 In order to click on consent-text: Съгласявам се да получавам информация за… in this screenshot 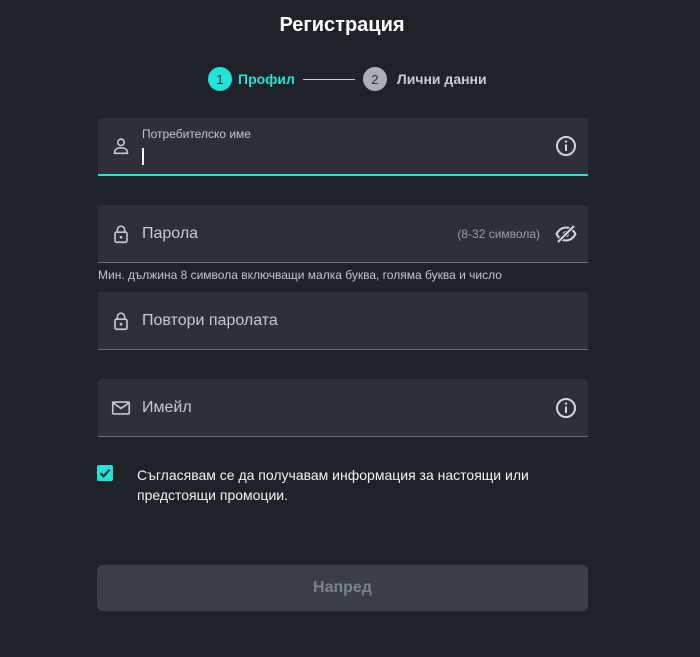, I will do `click(333, 485)`.